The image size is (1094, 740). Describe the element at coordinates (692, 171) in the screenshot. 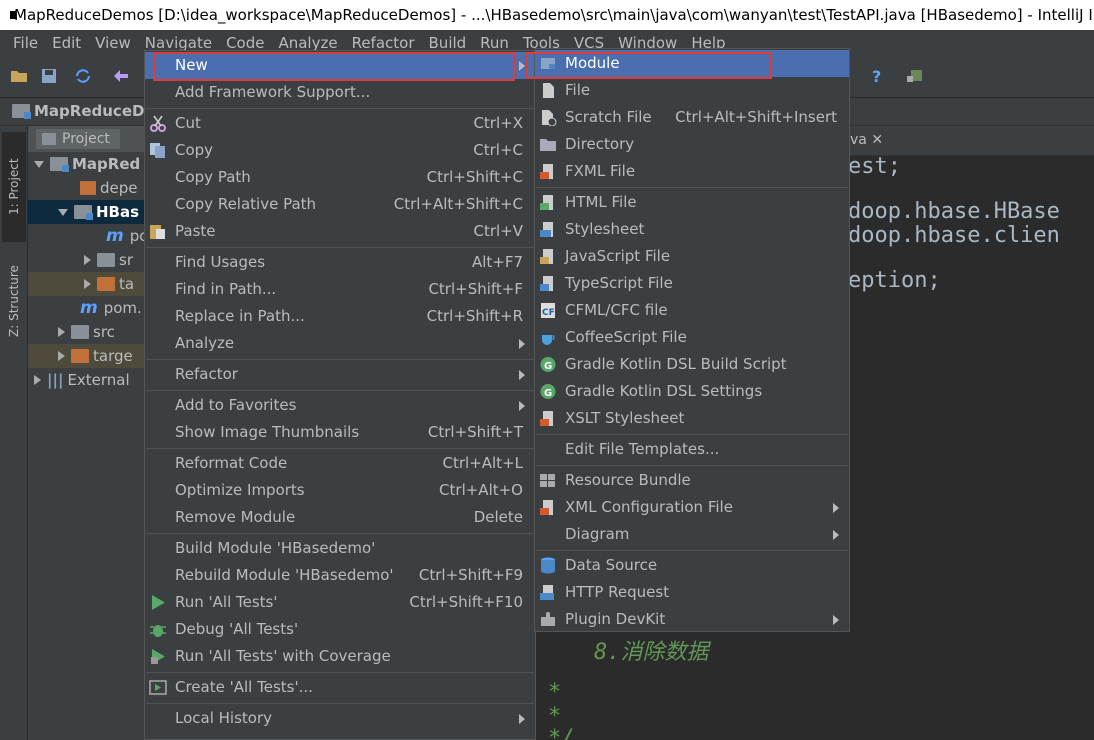

I see `new-item-fxml-file: FXML File` at that location.